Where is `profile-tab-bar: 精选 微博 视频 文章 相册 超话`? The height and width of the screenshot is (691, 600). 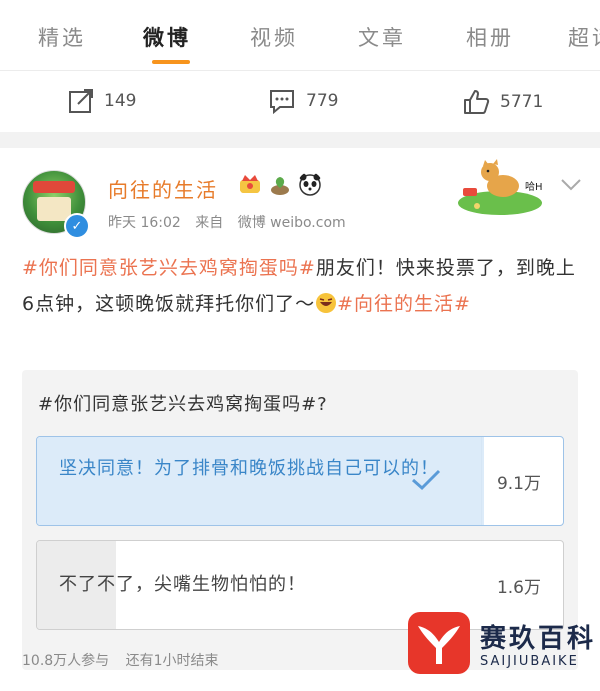
profile-tab-bar: 精选 微博 视频 文章 相册 超话 is located at coordinates (300, 35).